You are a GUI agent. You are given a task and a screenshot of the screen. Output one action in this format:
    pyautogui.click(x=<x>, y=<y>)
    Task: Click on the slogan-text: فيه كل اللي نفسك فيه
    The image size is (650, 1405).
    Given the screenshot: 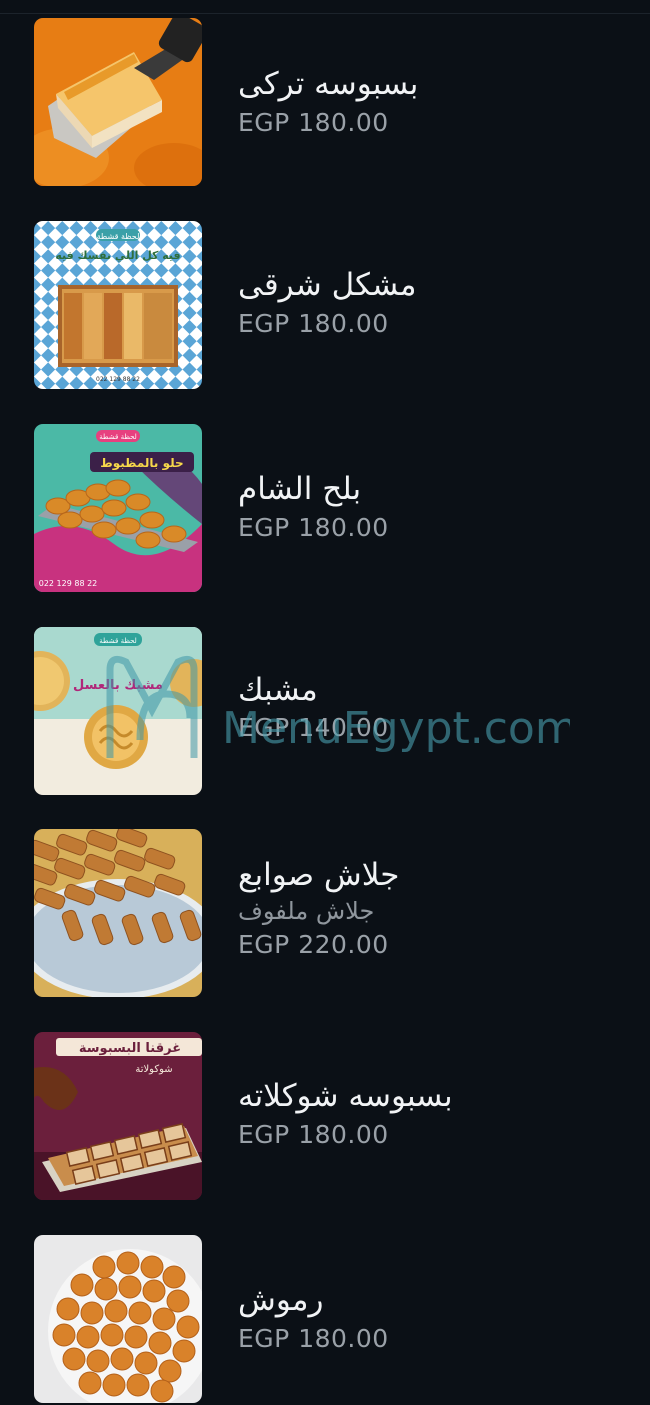 What is the action you would take?
    pyautogui.click(x=117, y=255)
    